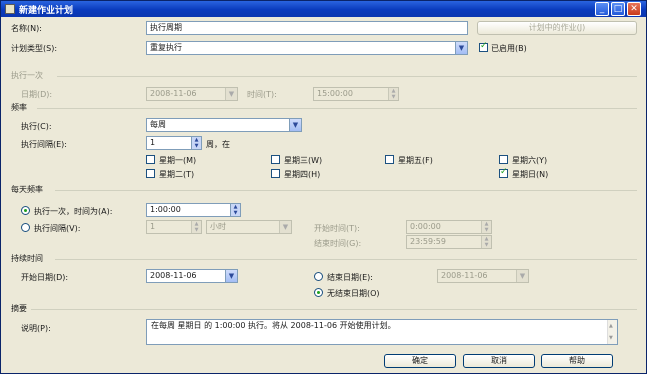 The image size is (647, 374). I want to click on close-button: ✕, so click(634, 9).